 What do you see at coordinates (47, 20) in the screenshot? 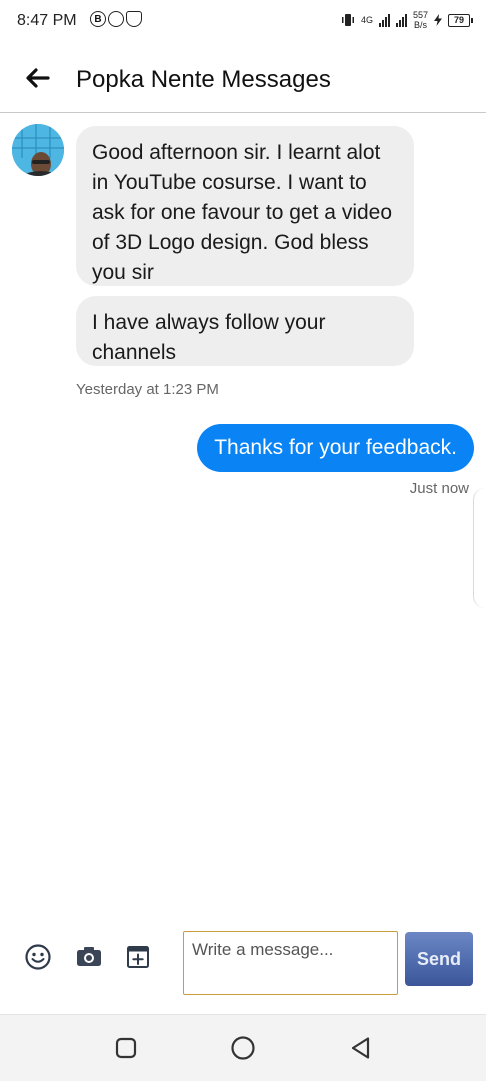
I see `status-time: 8:47 PM` at bounding box center [47, 20].